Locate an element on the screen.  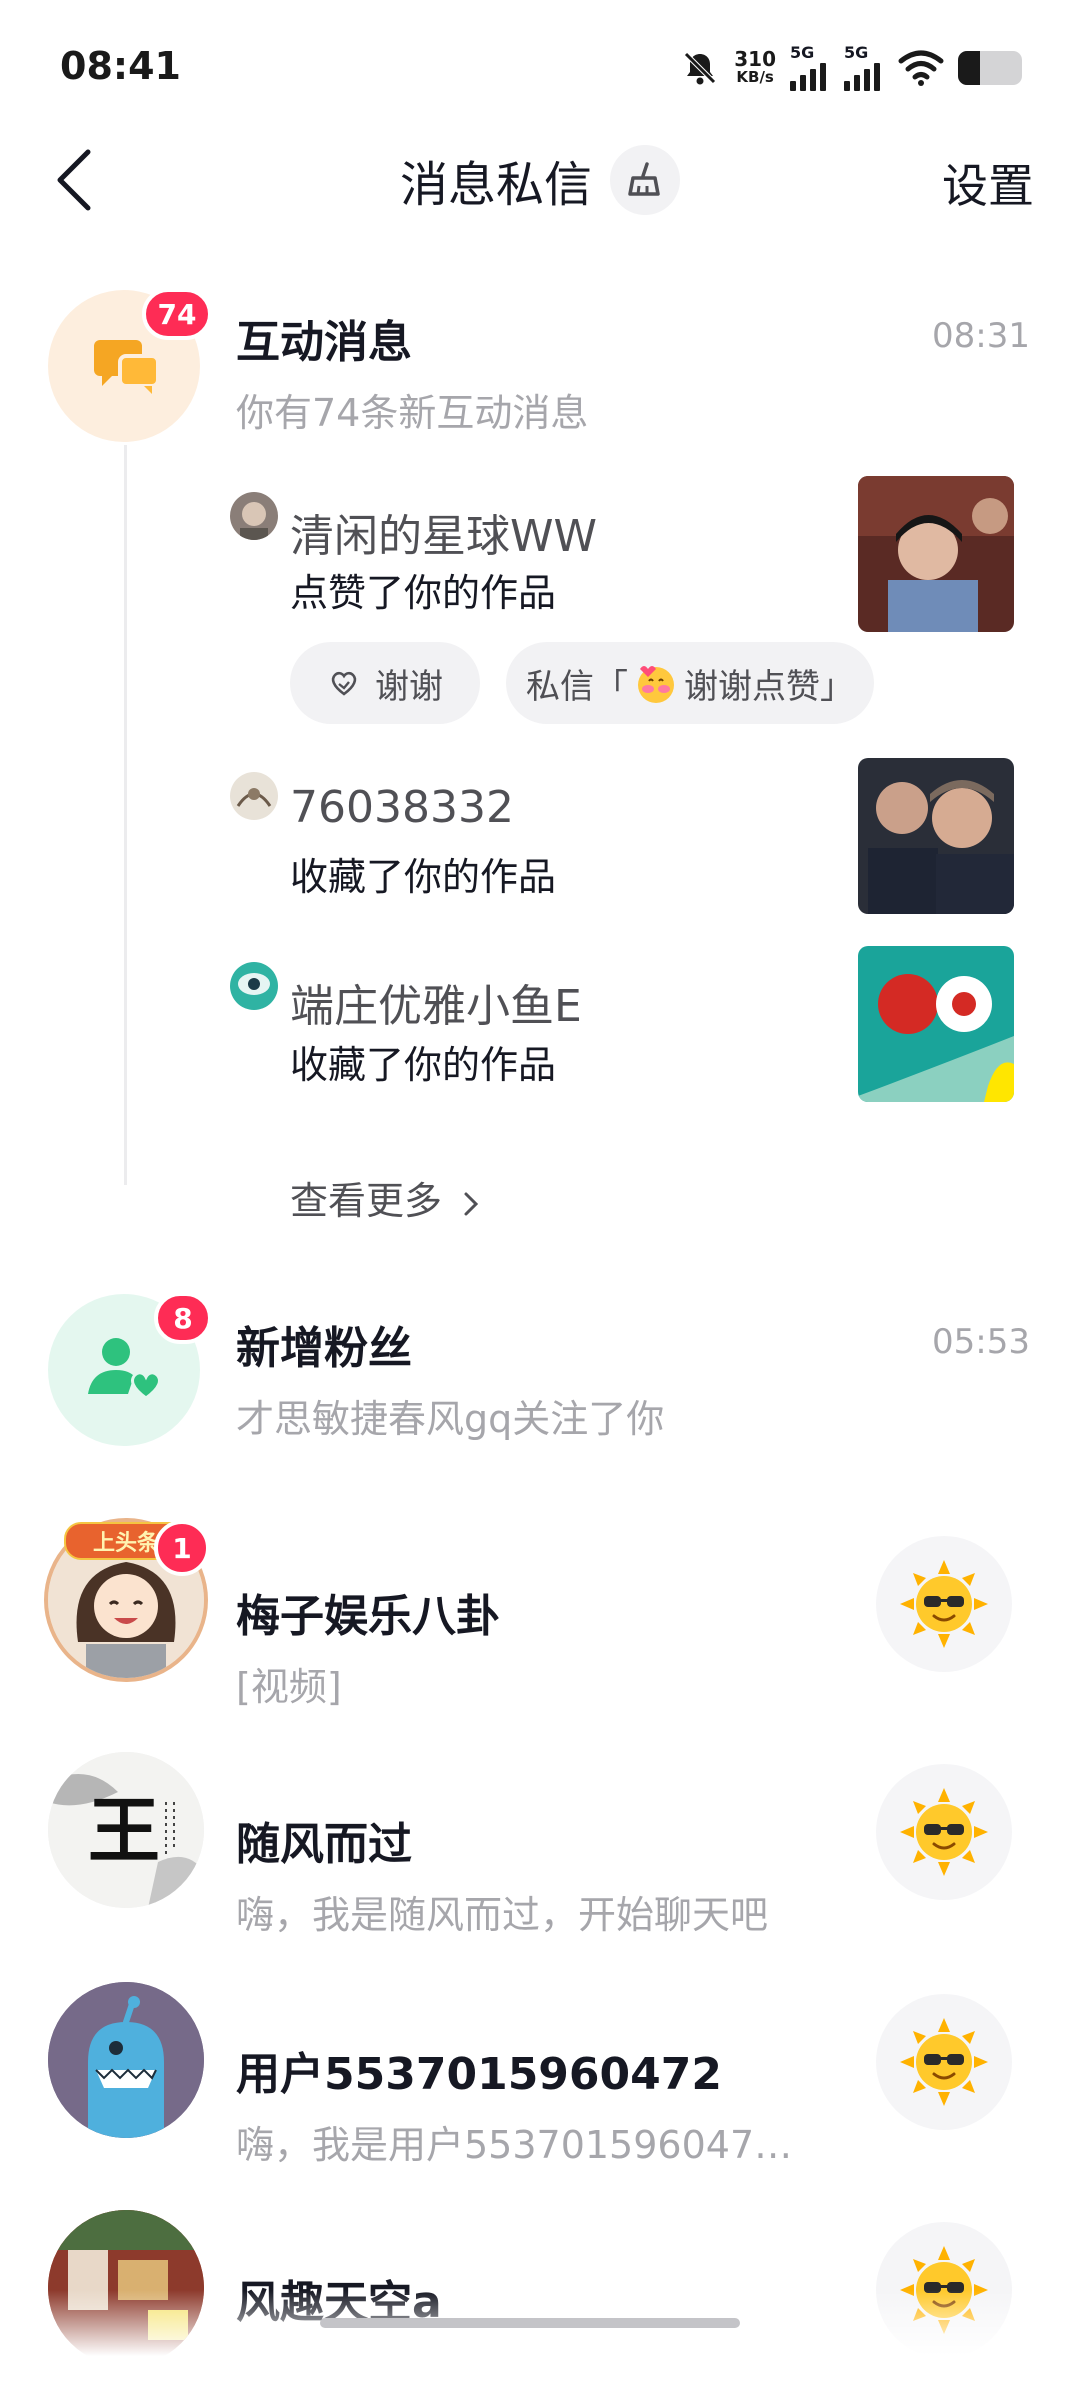
signal-sim2-icon: 5G is located at coordinates (864, 67).